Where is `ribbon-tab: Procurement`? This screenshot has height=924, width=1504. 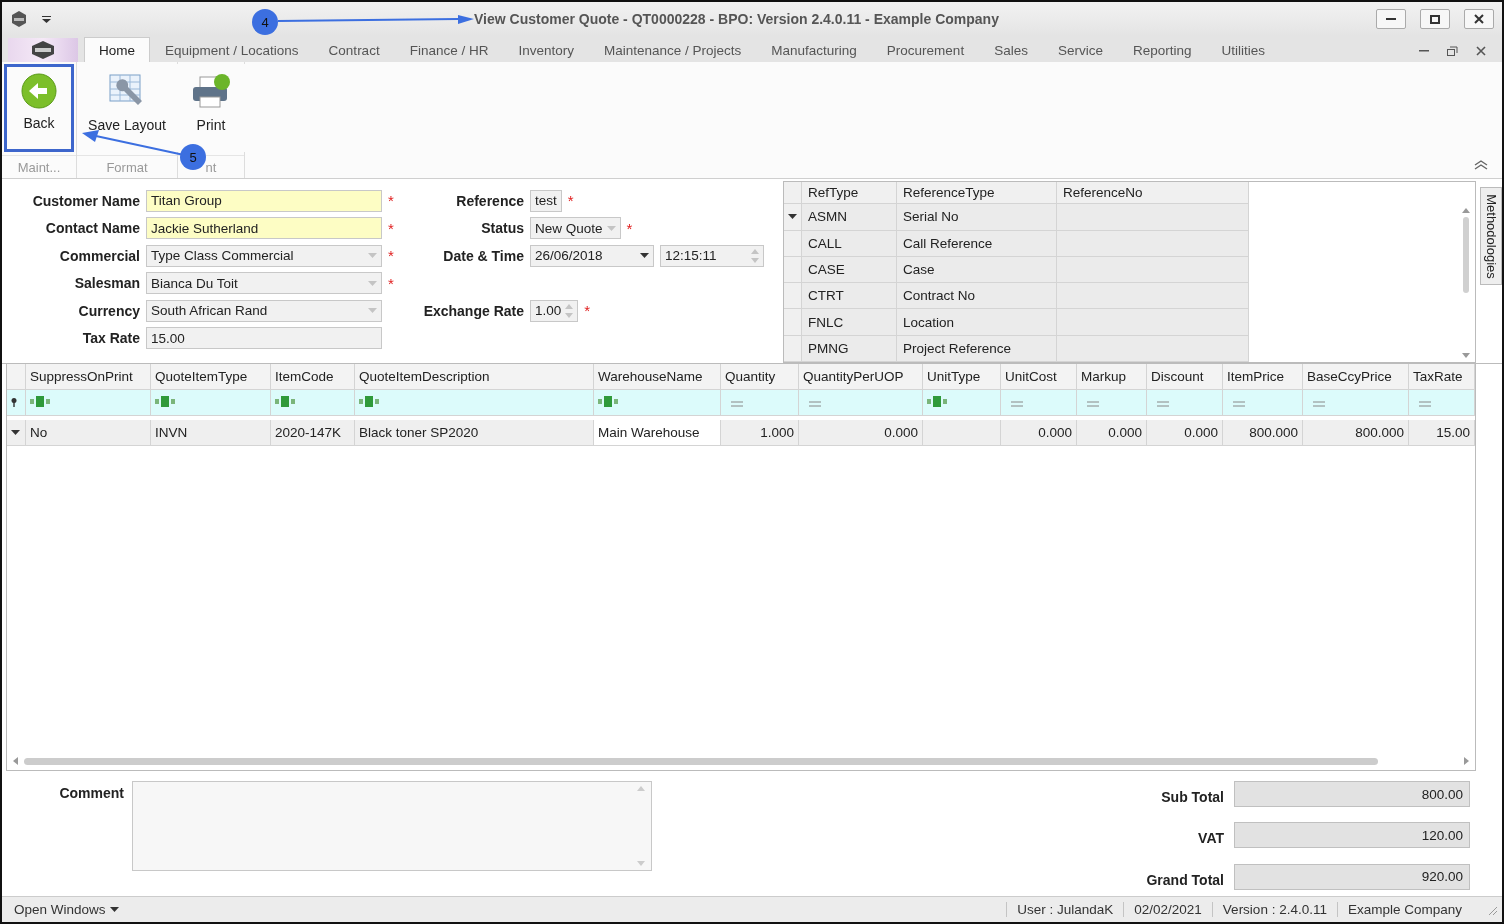
ribbon-tab: Procurement is located at coordinates (925, 49).